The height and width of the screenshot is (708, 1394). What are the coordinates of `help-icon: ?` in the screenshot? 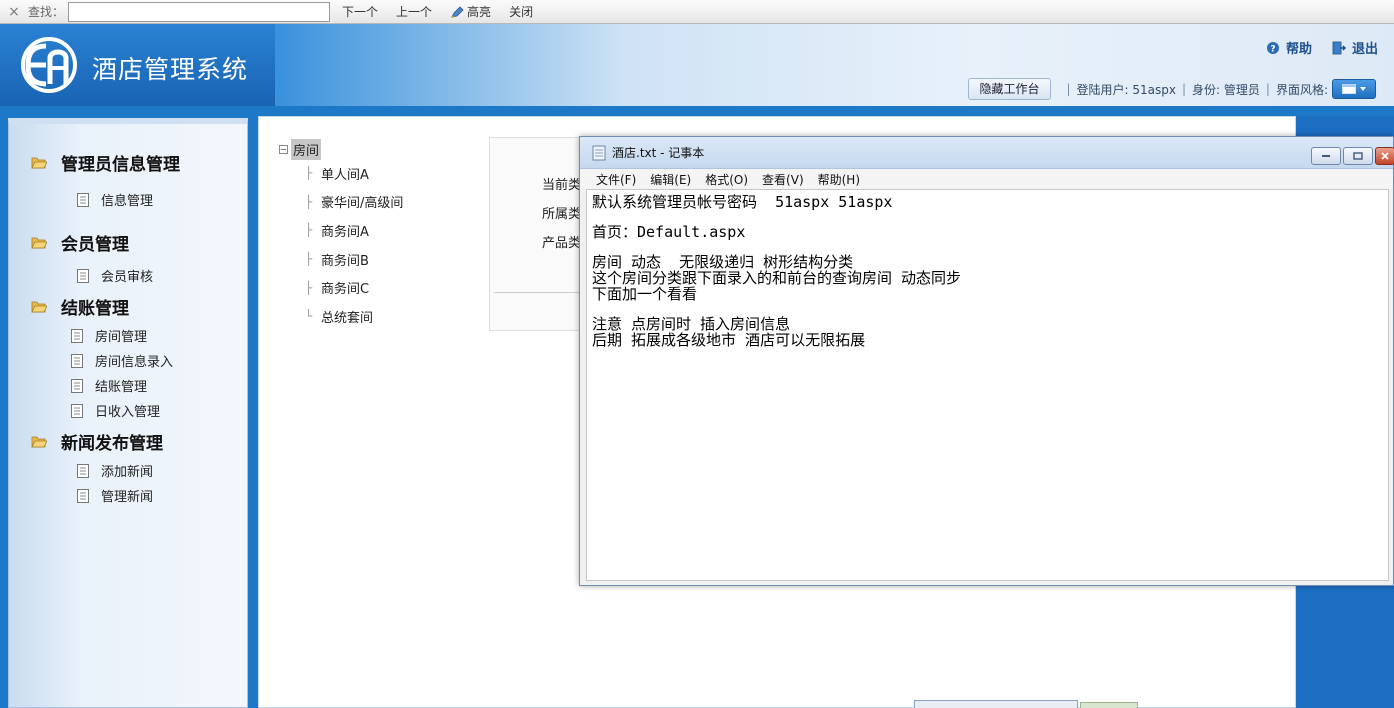 It's located at (1273, 48).